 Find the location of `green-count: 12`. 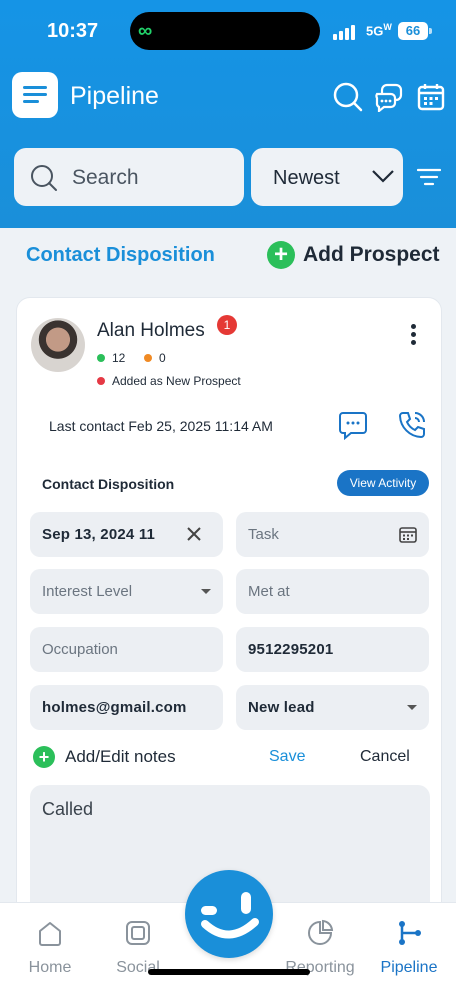

green-count: 12 is located at coordinates (119, 358).